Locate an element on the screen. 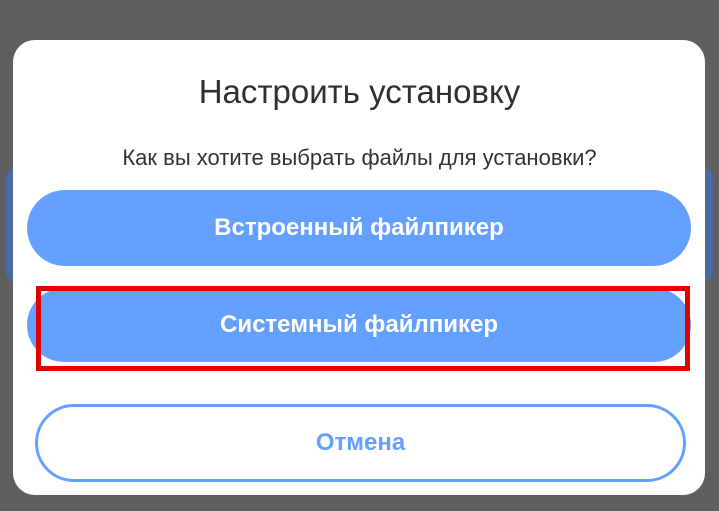 This screenshot has width=719, height=511. builtin-filepicker-button: Встроенный файлпикер is located at coordinates (359, 228).